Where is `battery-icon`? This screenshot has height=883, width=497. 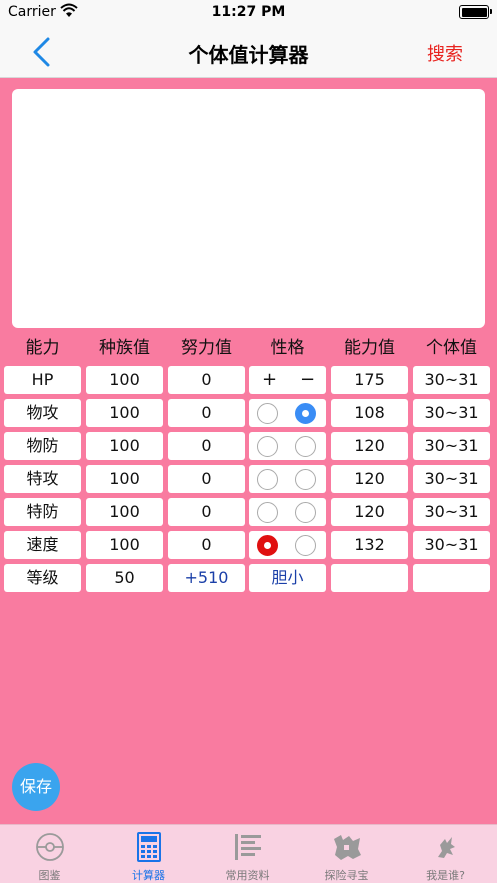 battery-icon is located at coordinates (475, 12).